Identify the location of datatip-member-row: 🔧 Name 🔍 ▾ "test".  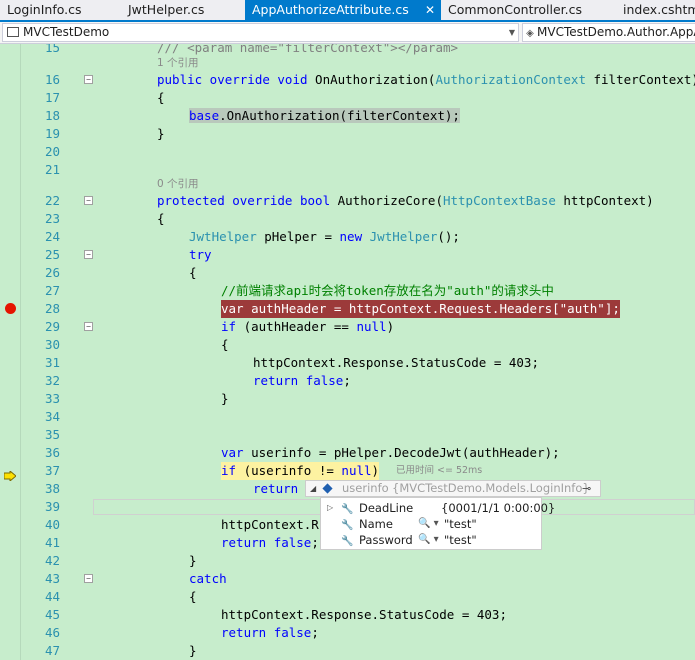
(431, 524).